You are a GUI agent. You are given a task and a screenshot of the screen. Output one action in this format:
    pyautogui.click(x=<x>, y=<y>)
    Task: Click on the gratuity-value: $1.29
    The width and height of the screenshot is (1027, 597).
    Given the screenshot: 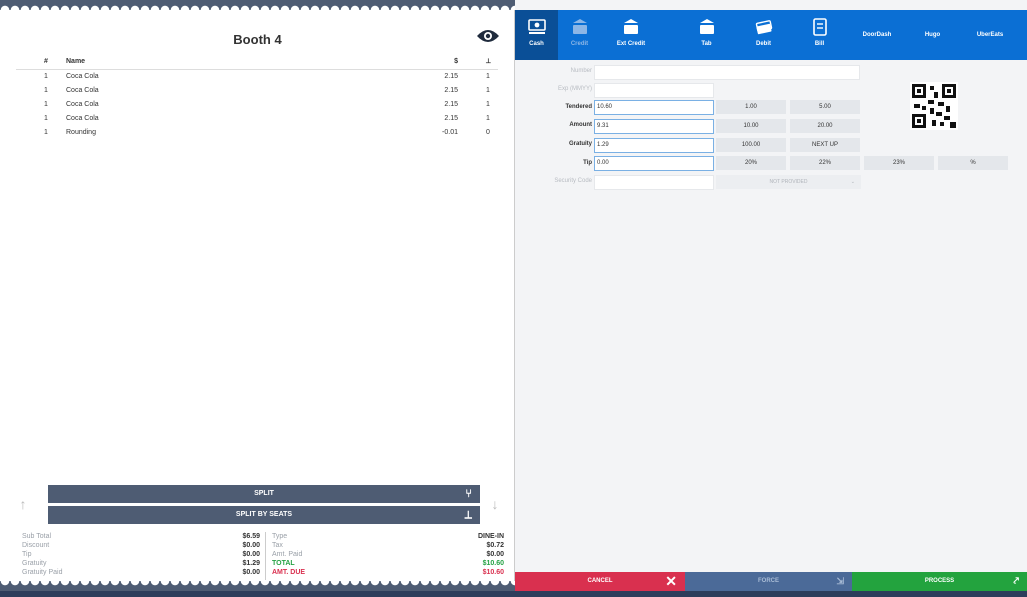 What is the action you would take?
    pyautogui.click(x=251, y=563)
    